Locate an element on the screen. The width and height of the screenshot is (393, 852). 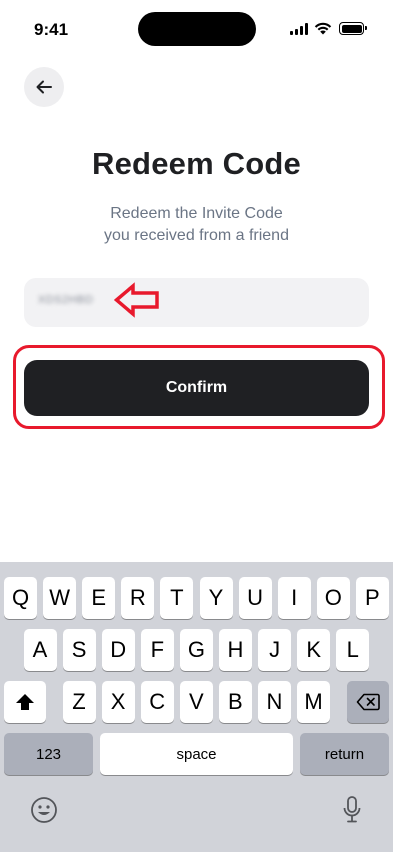
key-o: O is located at coordinates (333, 598).